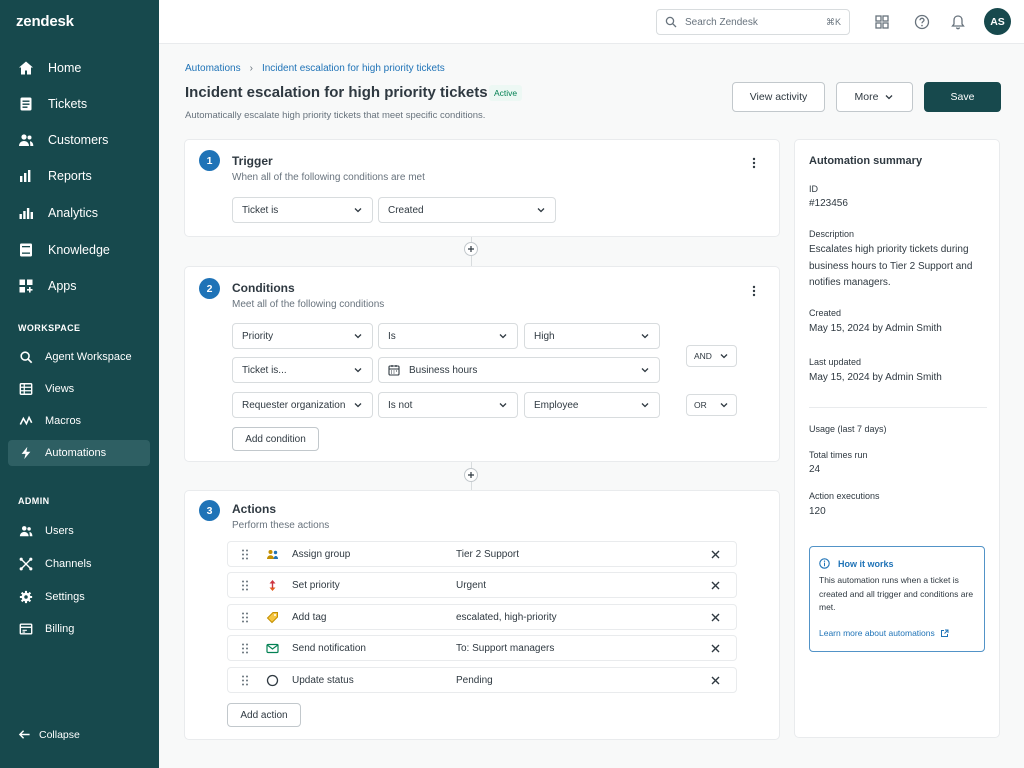 The width and height of the screenshot is (1024, 768). What do you see at coordinates (79, 250) in the screenshot?
I see `sidebar-item-knowledge: Knowledge` at bounding box center [79, 250].